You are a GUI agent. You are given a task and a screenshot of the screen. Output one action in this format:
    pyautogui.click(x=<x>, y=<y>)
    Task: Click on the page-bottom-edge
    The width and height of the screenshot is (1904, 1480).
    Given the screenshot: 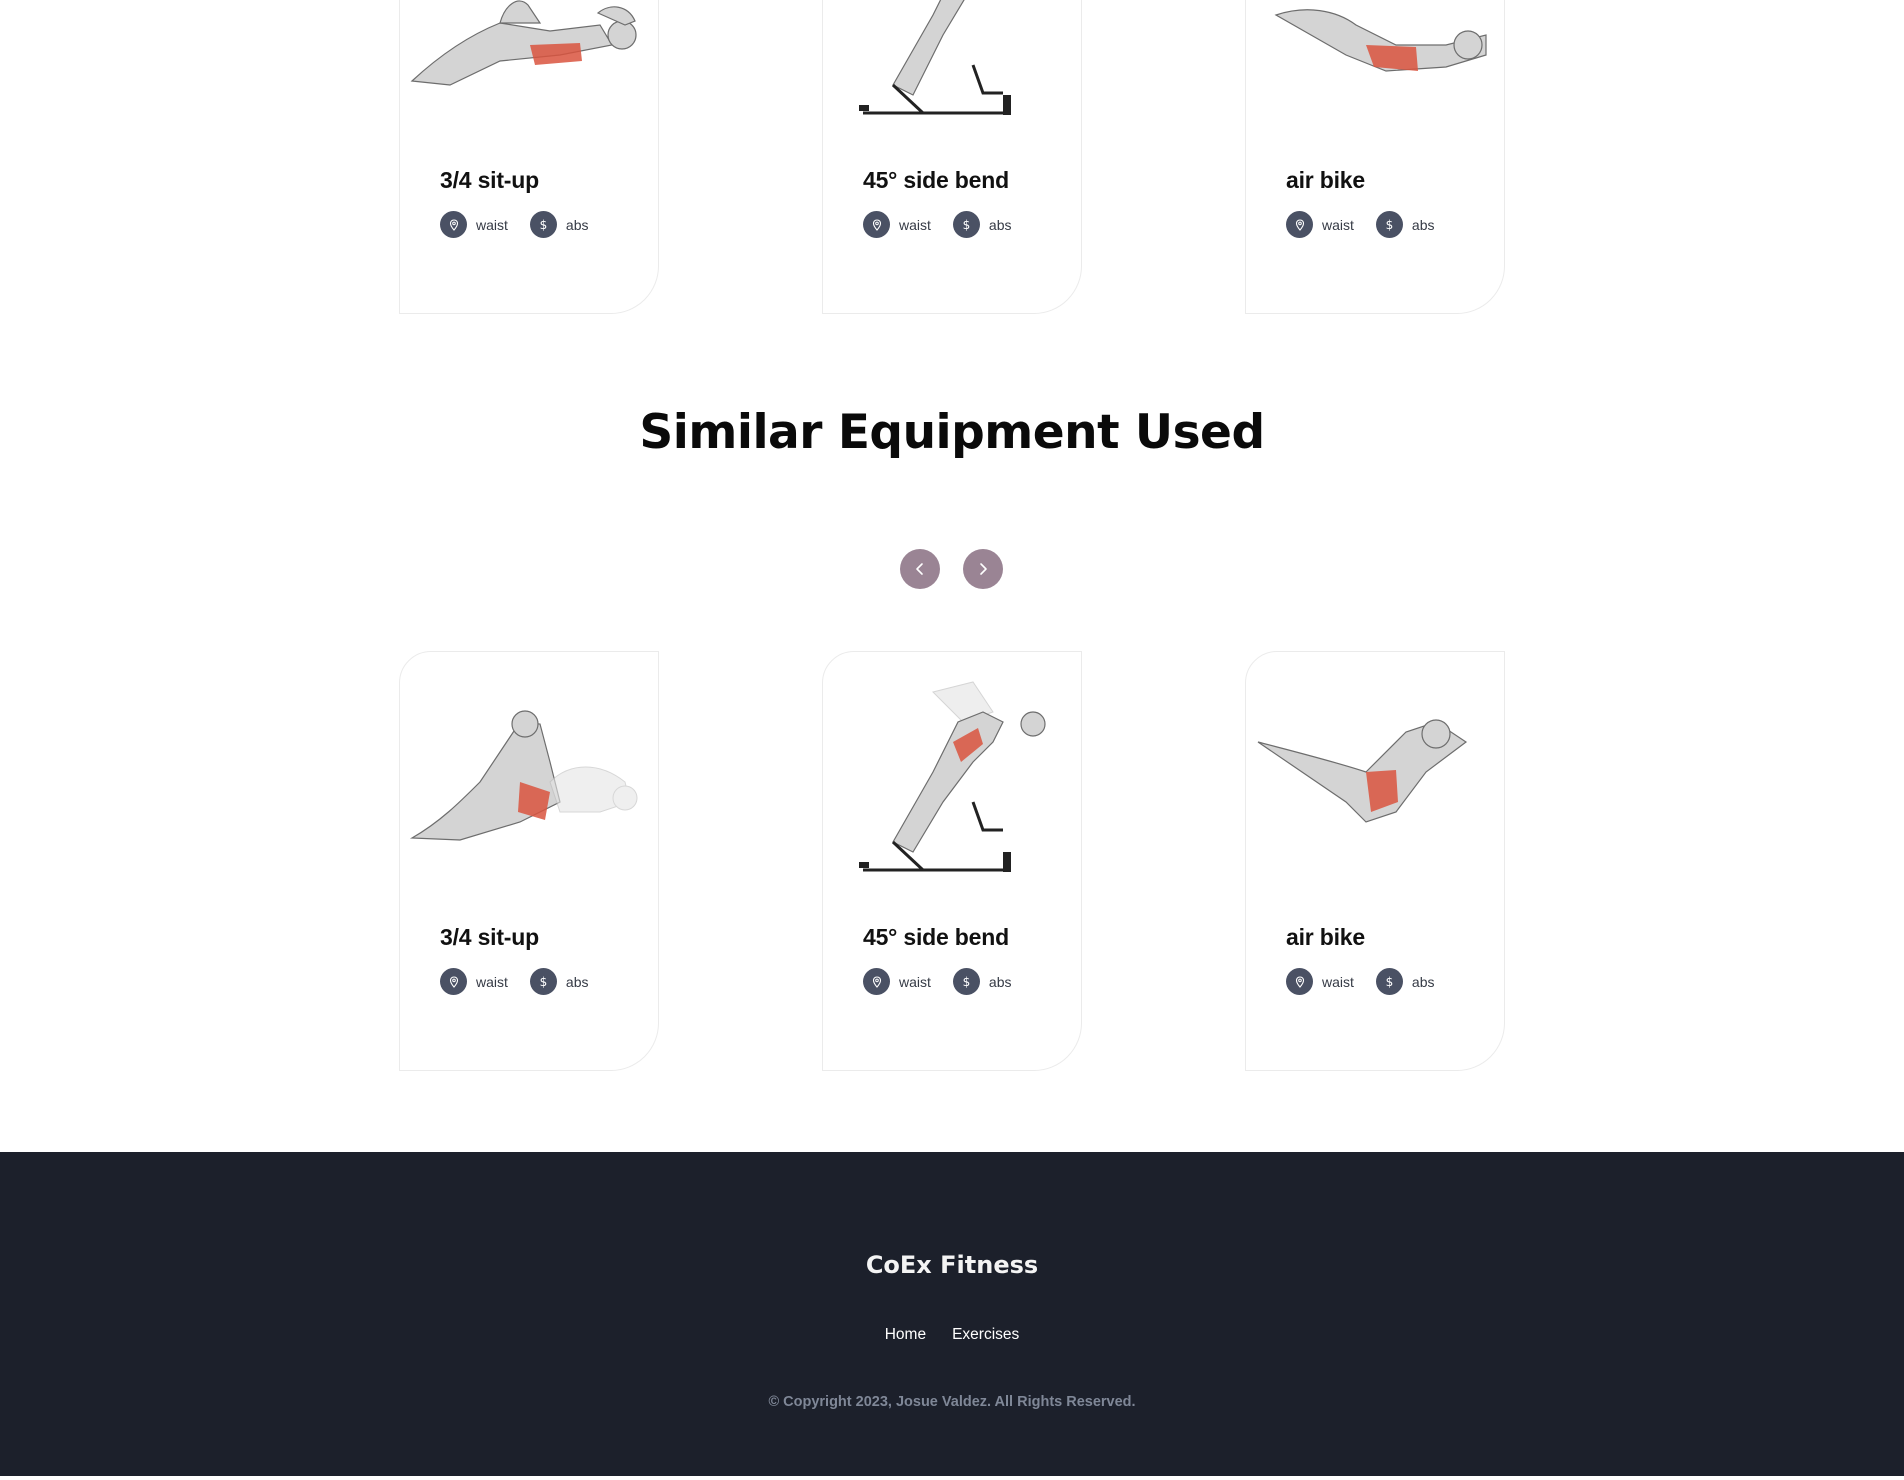 What is the action you would take?
    pyautogui.click(x=952, y=1478)
    